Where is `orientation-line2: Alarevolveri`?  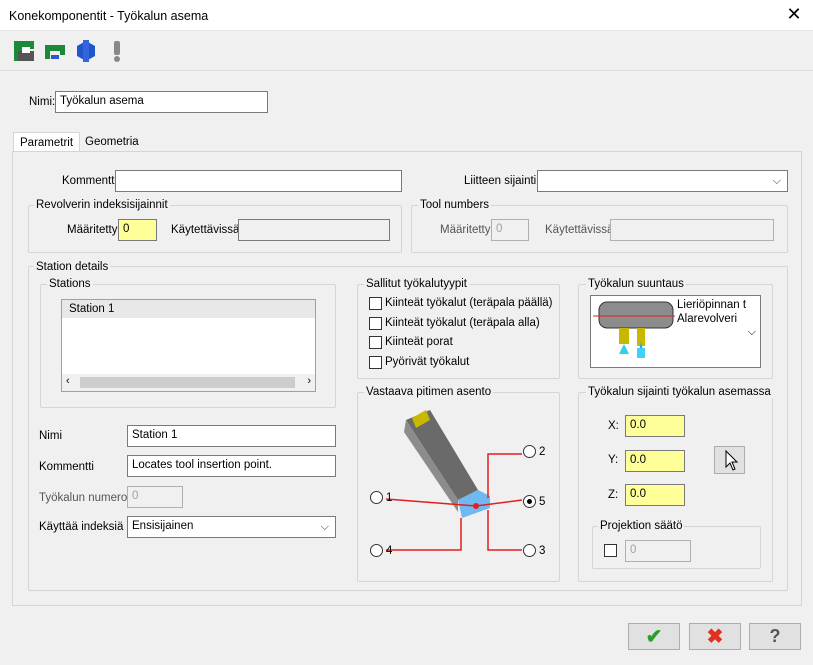
orientation-line2: Alarevolveri is located at coordinates (707, 319).